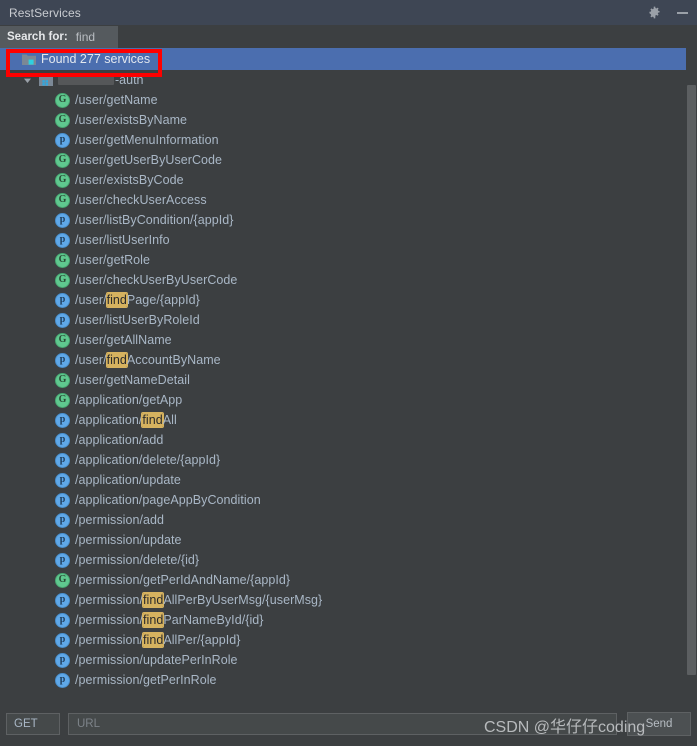 This screenshot has width=697, height=746. Describe the element at coordinates (348, 300) in the screenshot. I see `endpoint-row: p/user/findPage/{appId}` at that location.